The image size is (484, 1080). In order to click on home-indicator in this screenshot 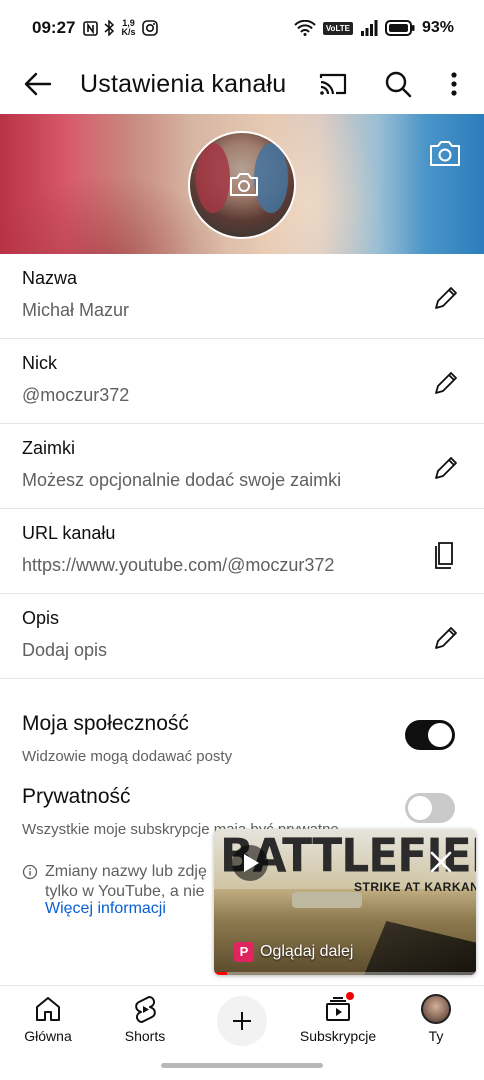, I will do `click(242, 1065)`.